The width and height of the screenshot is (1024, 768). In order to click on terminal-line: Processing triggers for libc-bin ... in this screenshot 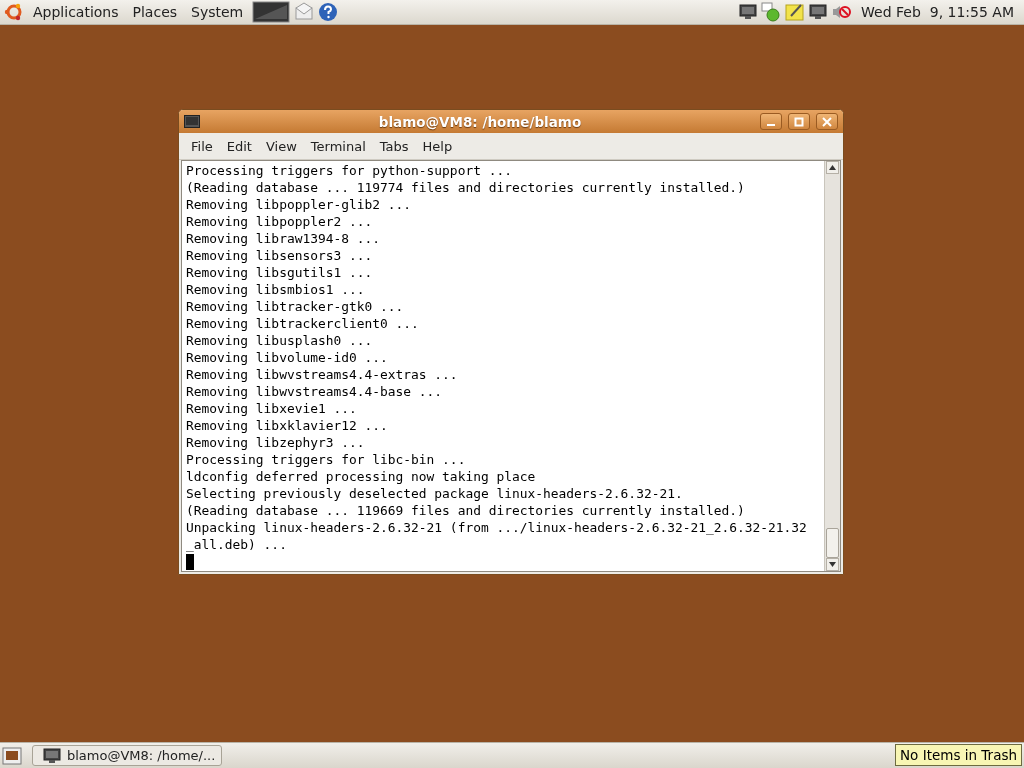, I will do `click(326, 459)`.